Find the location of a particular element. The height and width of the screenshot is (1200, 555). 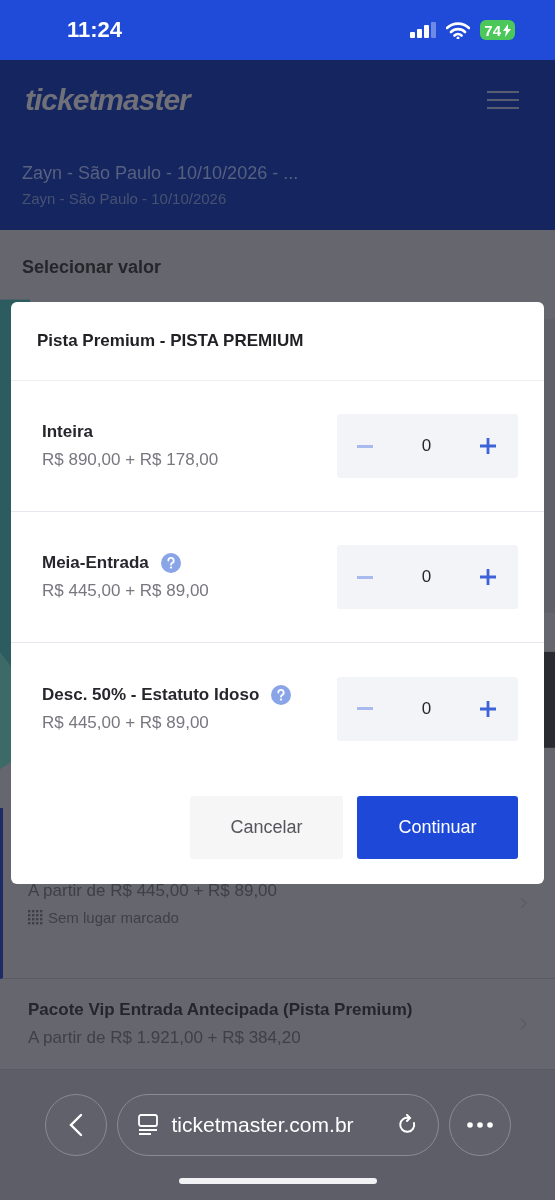

section-title: Selecionar valor is located at coordinates (92, 267).